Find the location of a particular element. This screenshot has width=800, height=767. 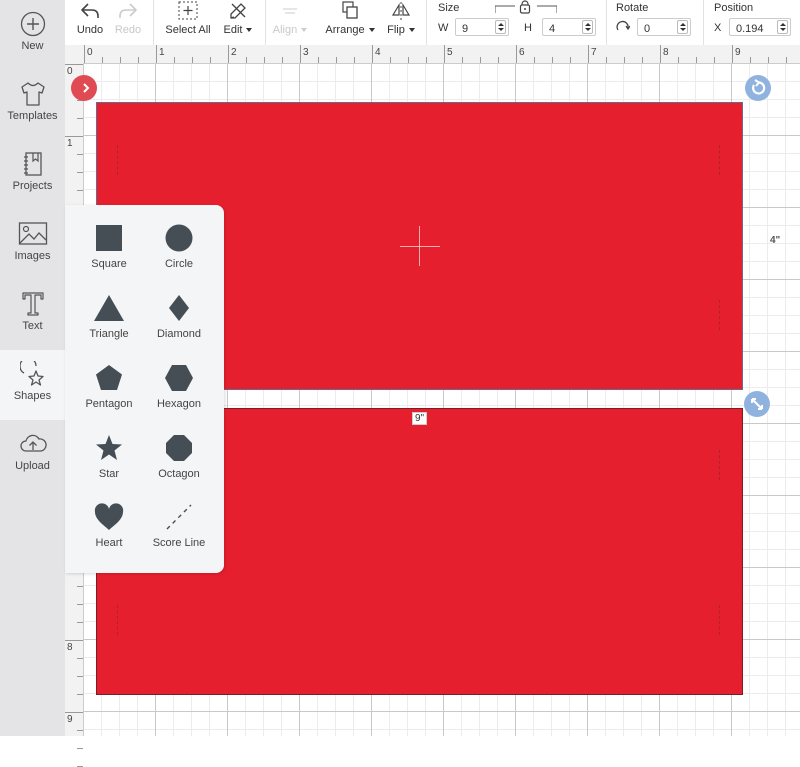

notebook-icon is located at coordinates (32, 164).